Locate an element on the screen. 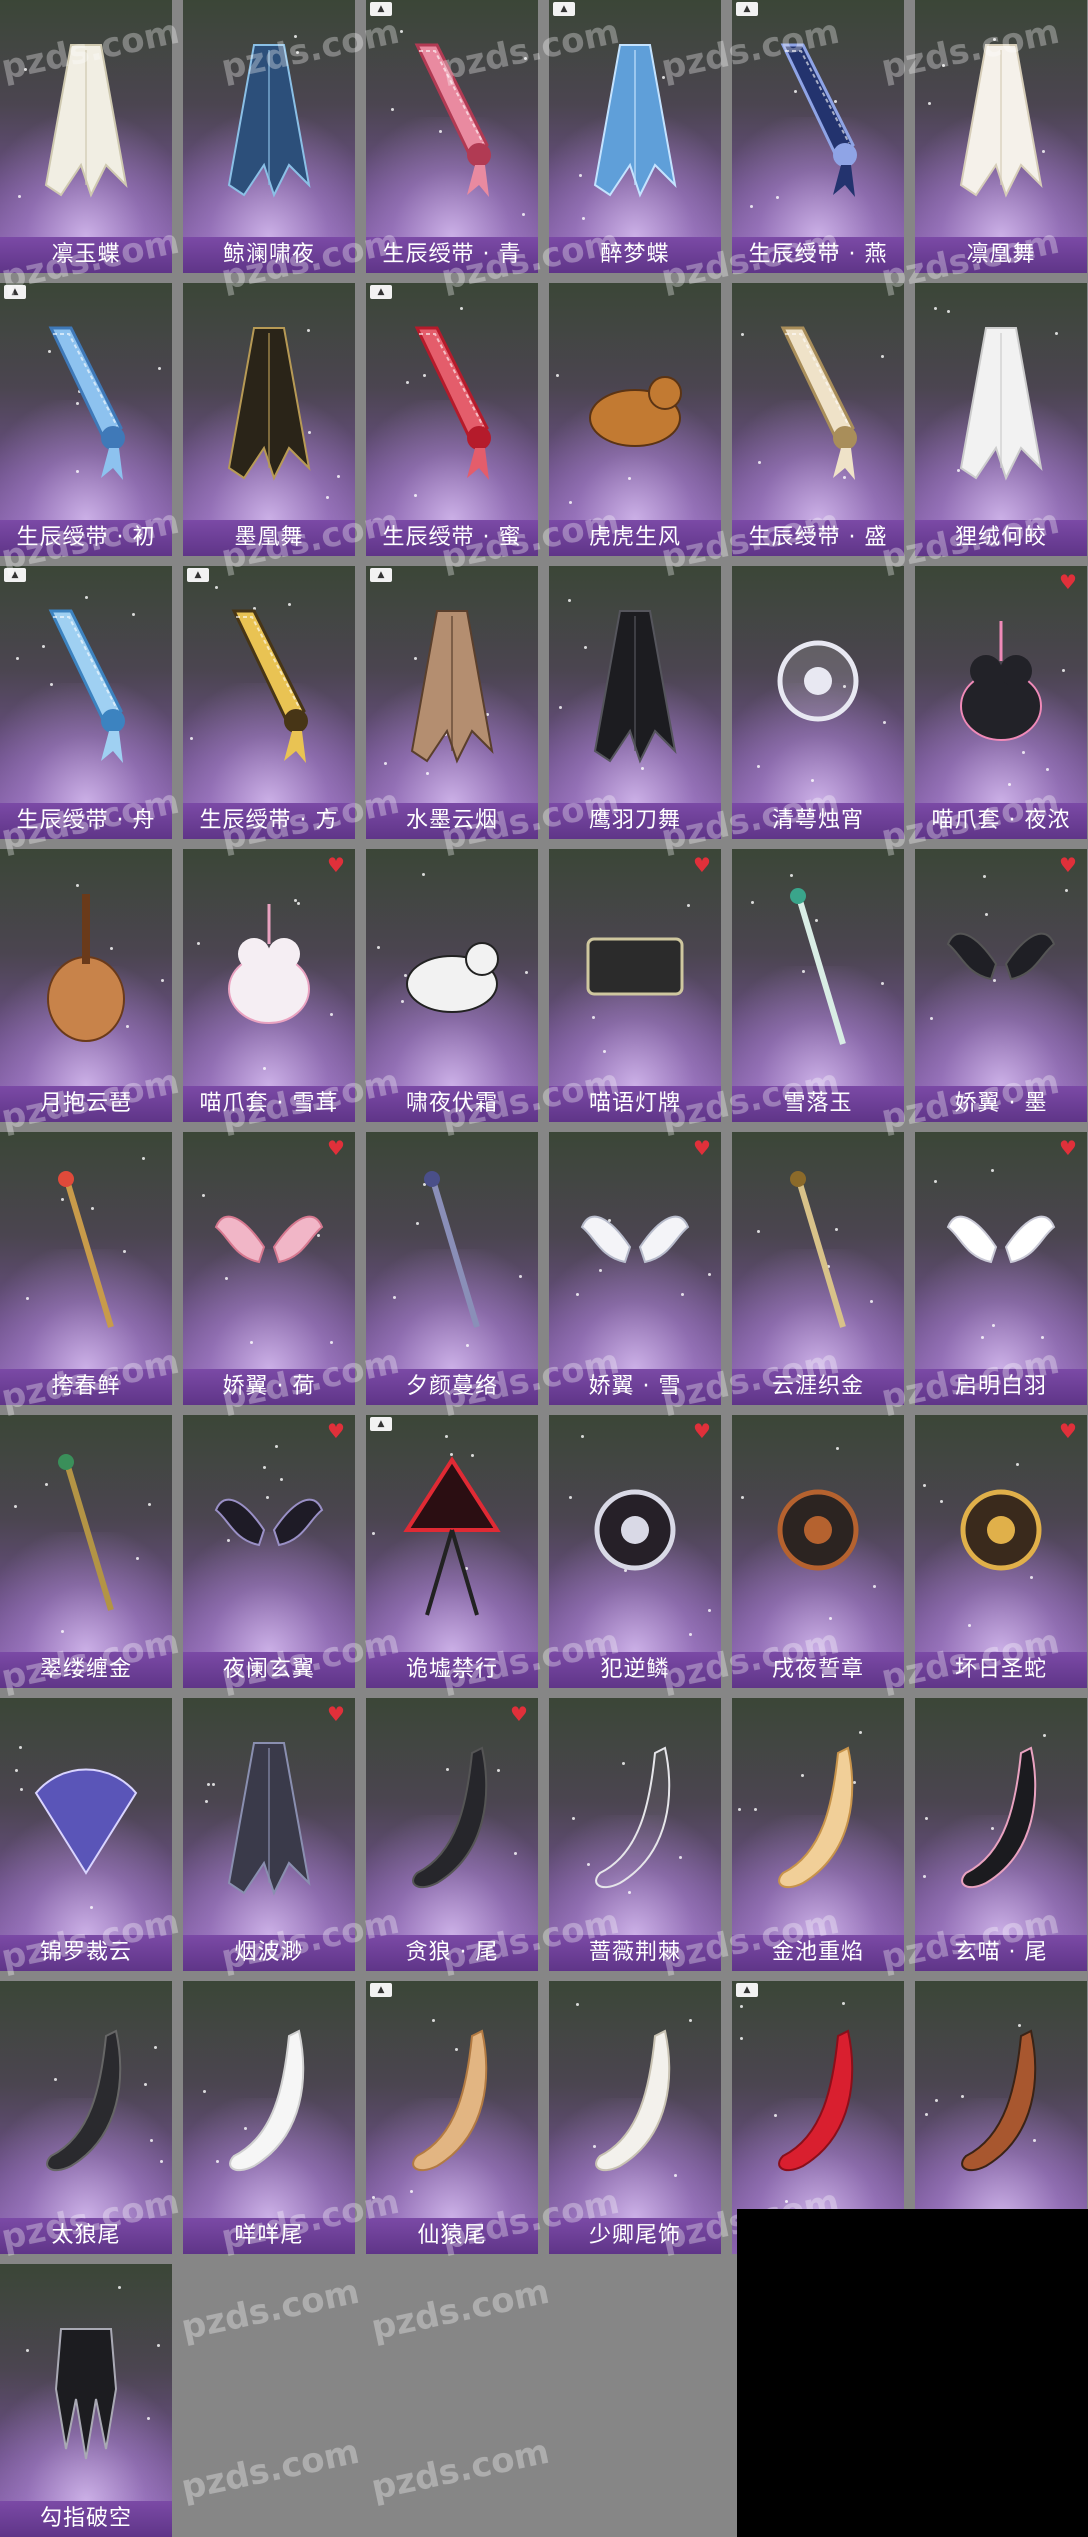 The width and height of the screenshot is (1088, 2537). item-card: ▲ 生辰绶带 · 燕 is located at coordinates (818, 136).